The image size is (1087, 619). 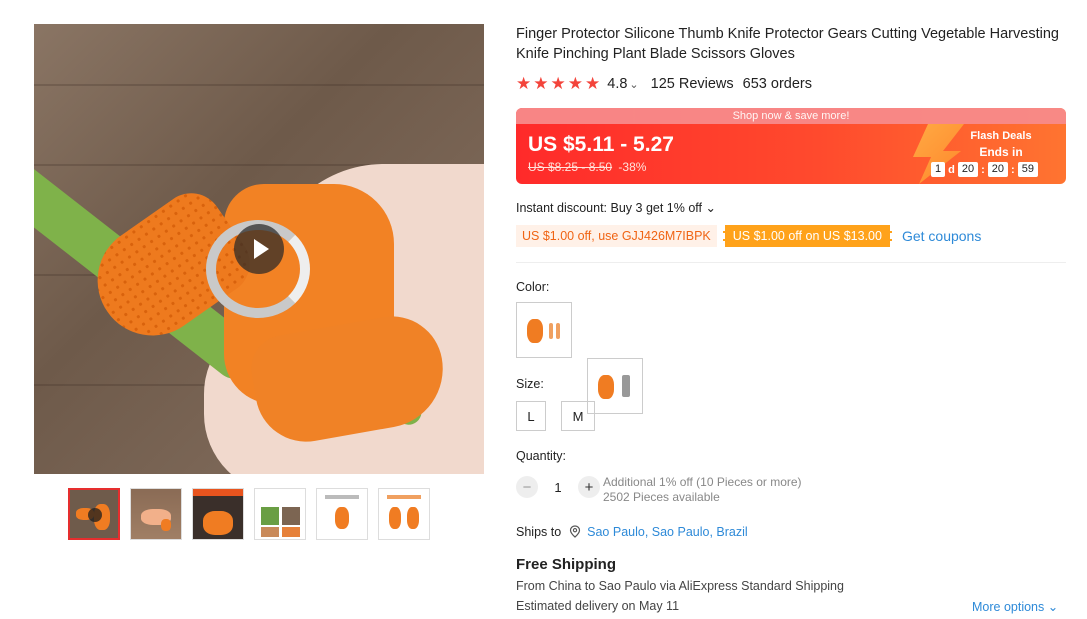 I want to click on quantity-stepper: − 1 +, so click(x=558, y=487).